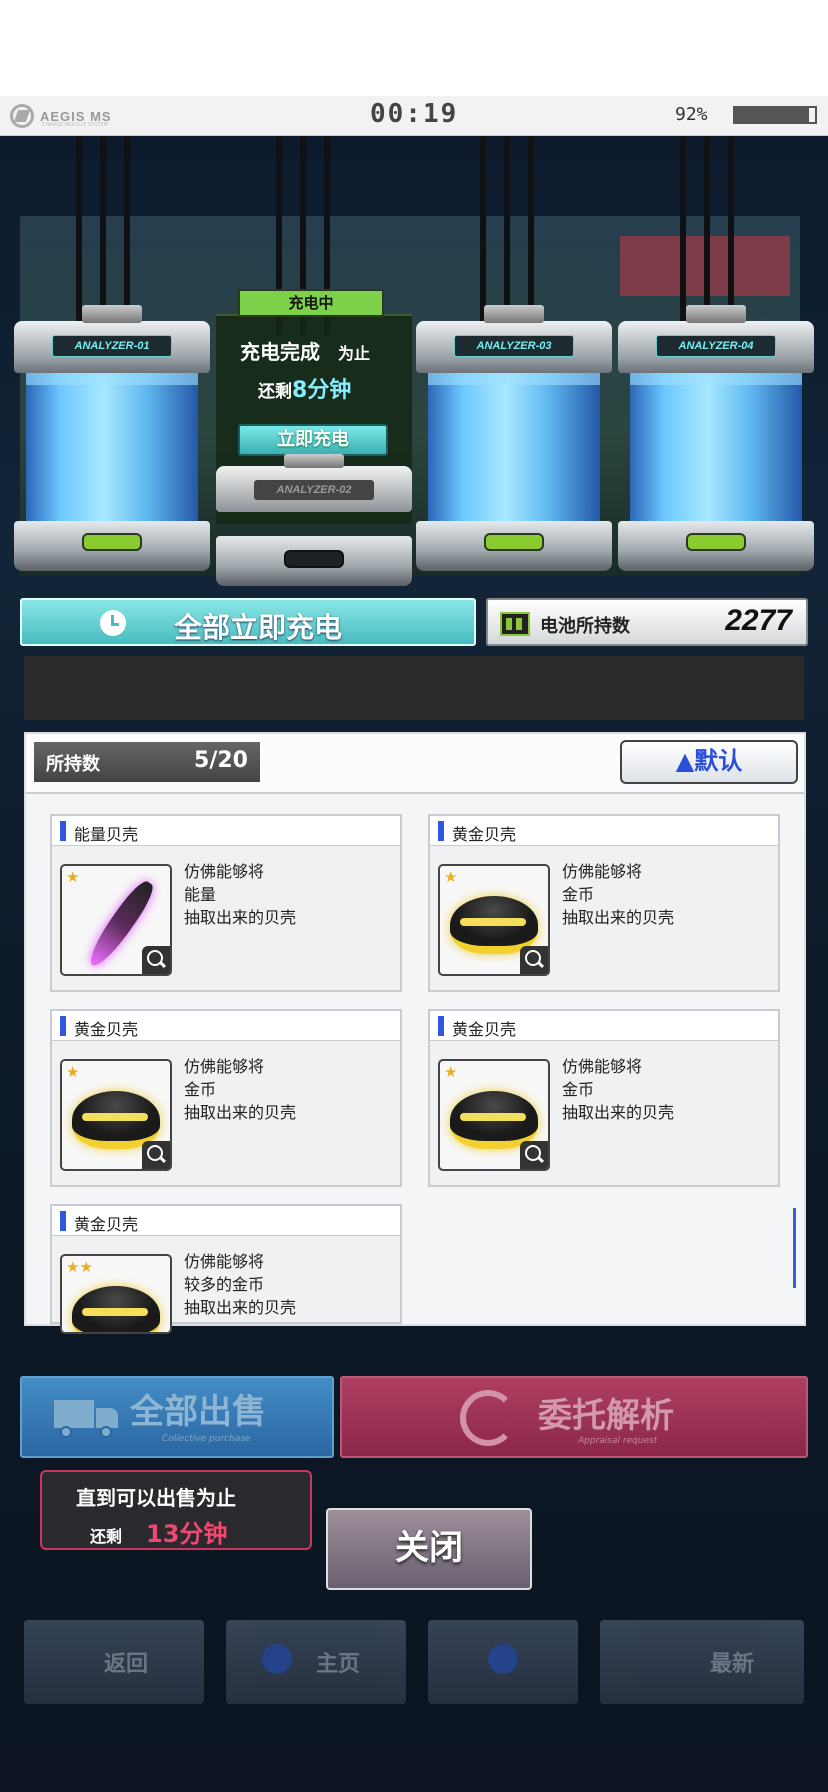 This screenshot has height=1792, width=828. I want to click on clock-time: 00:19, so click(414, 114).